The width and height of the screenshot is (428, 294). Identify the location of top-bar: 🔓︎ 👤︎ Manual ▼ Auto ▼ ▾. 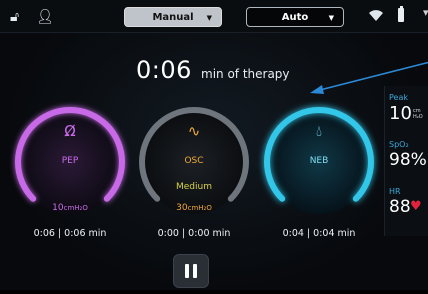
(214, 16).